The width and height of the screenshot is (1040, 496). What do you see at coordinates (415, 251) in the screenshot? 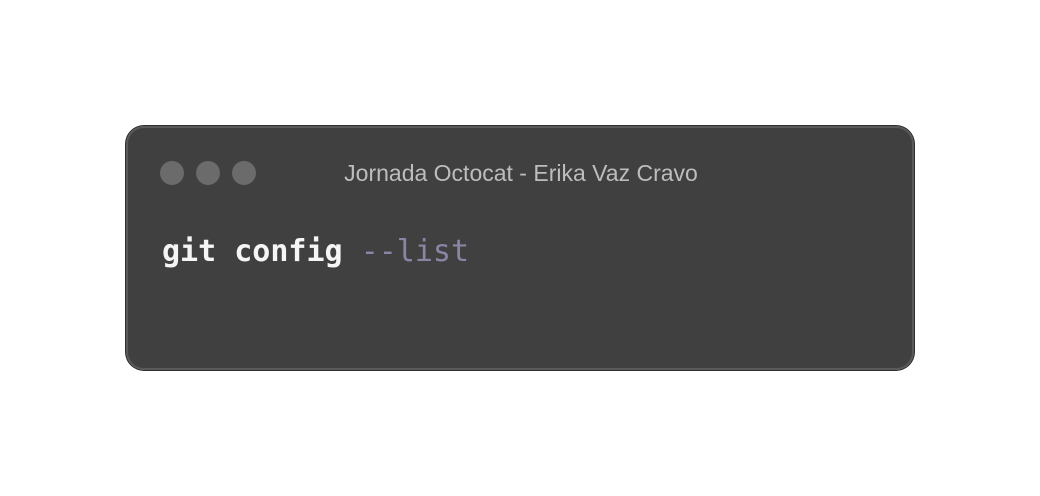
I see `code-flag: --list` at bounding box center [415, 251].